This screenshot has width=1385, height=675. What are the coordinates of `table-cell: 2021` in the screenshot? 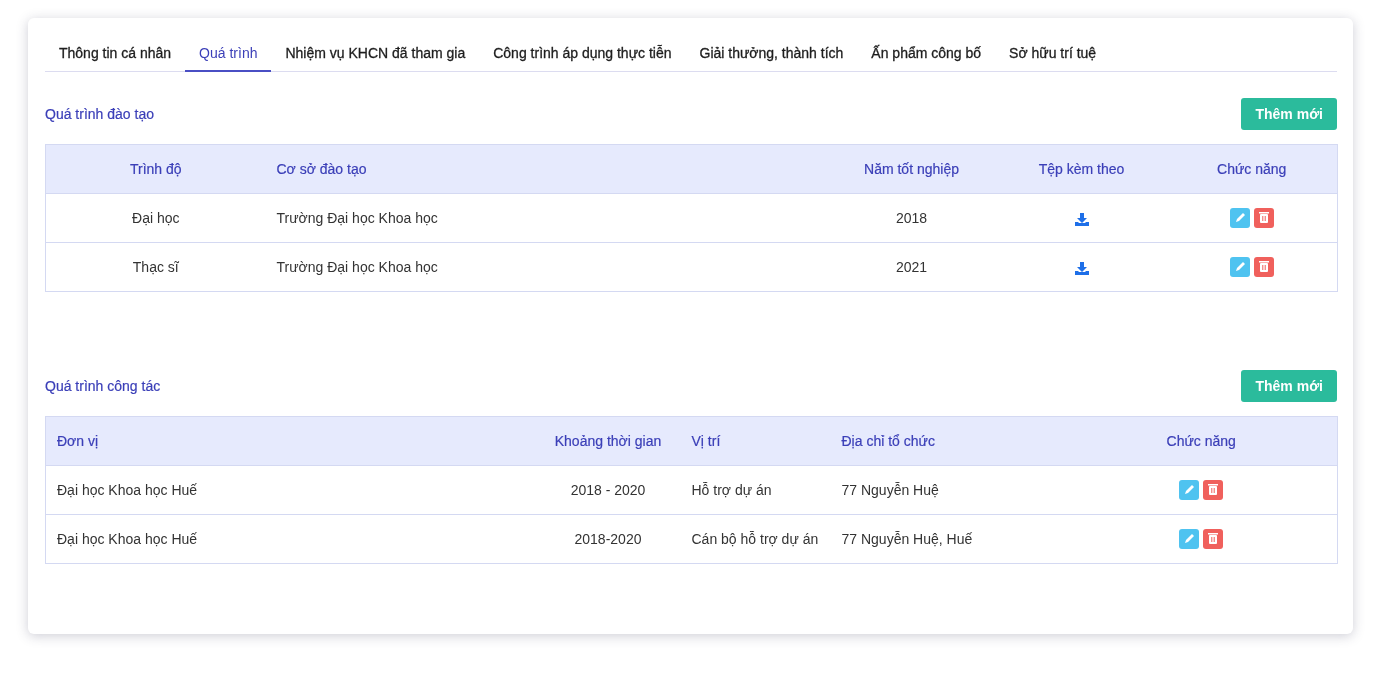 It's located at (911, 267).